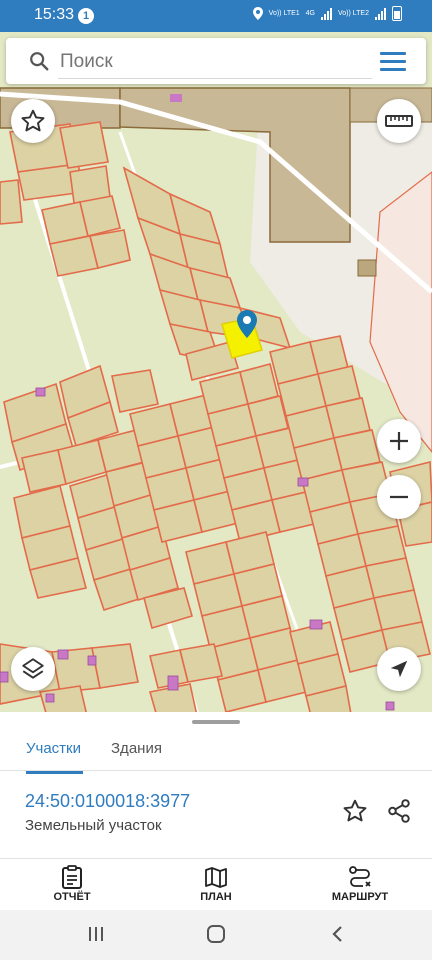 The width and height of the screenshot is (432, 960). I want to click on search-icon, so click(39, 61).